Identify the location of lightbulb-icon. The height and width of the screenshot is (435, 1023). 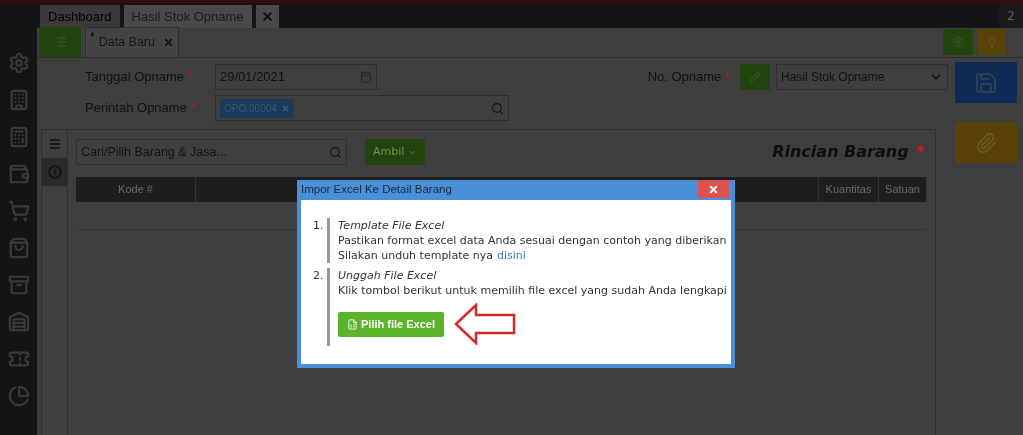
(991, 42).